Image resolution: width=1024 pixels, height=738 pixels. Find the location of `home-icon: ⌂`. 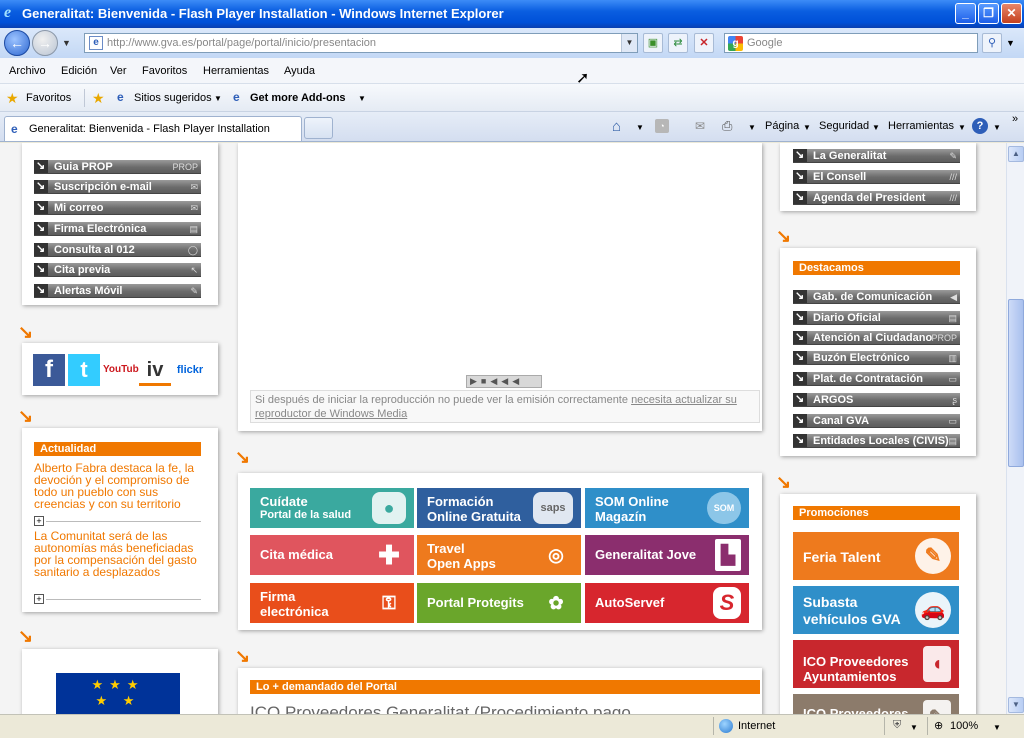

home-icon: ⌂ is located at coordinates (616, 126).